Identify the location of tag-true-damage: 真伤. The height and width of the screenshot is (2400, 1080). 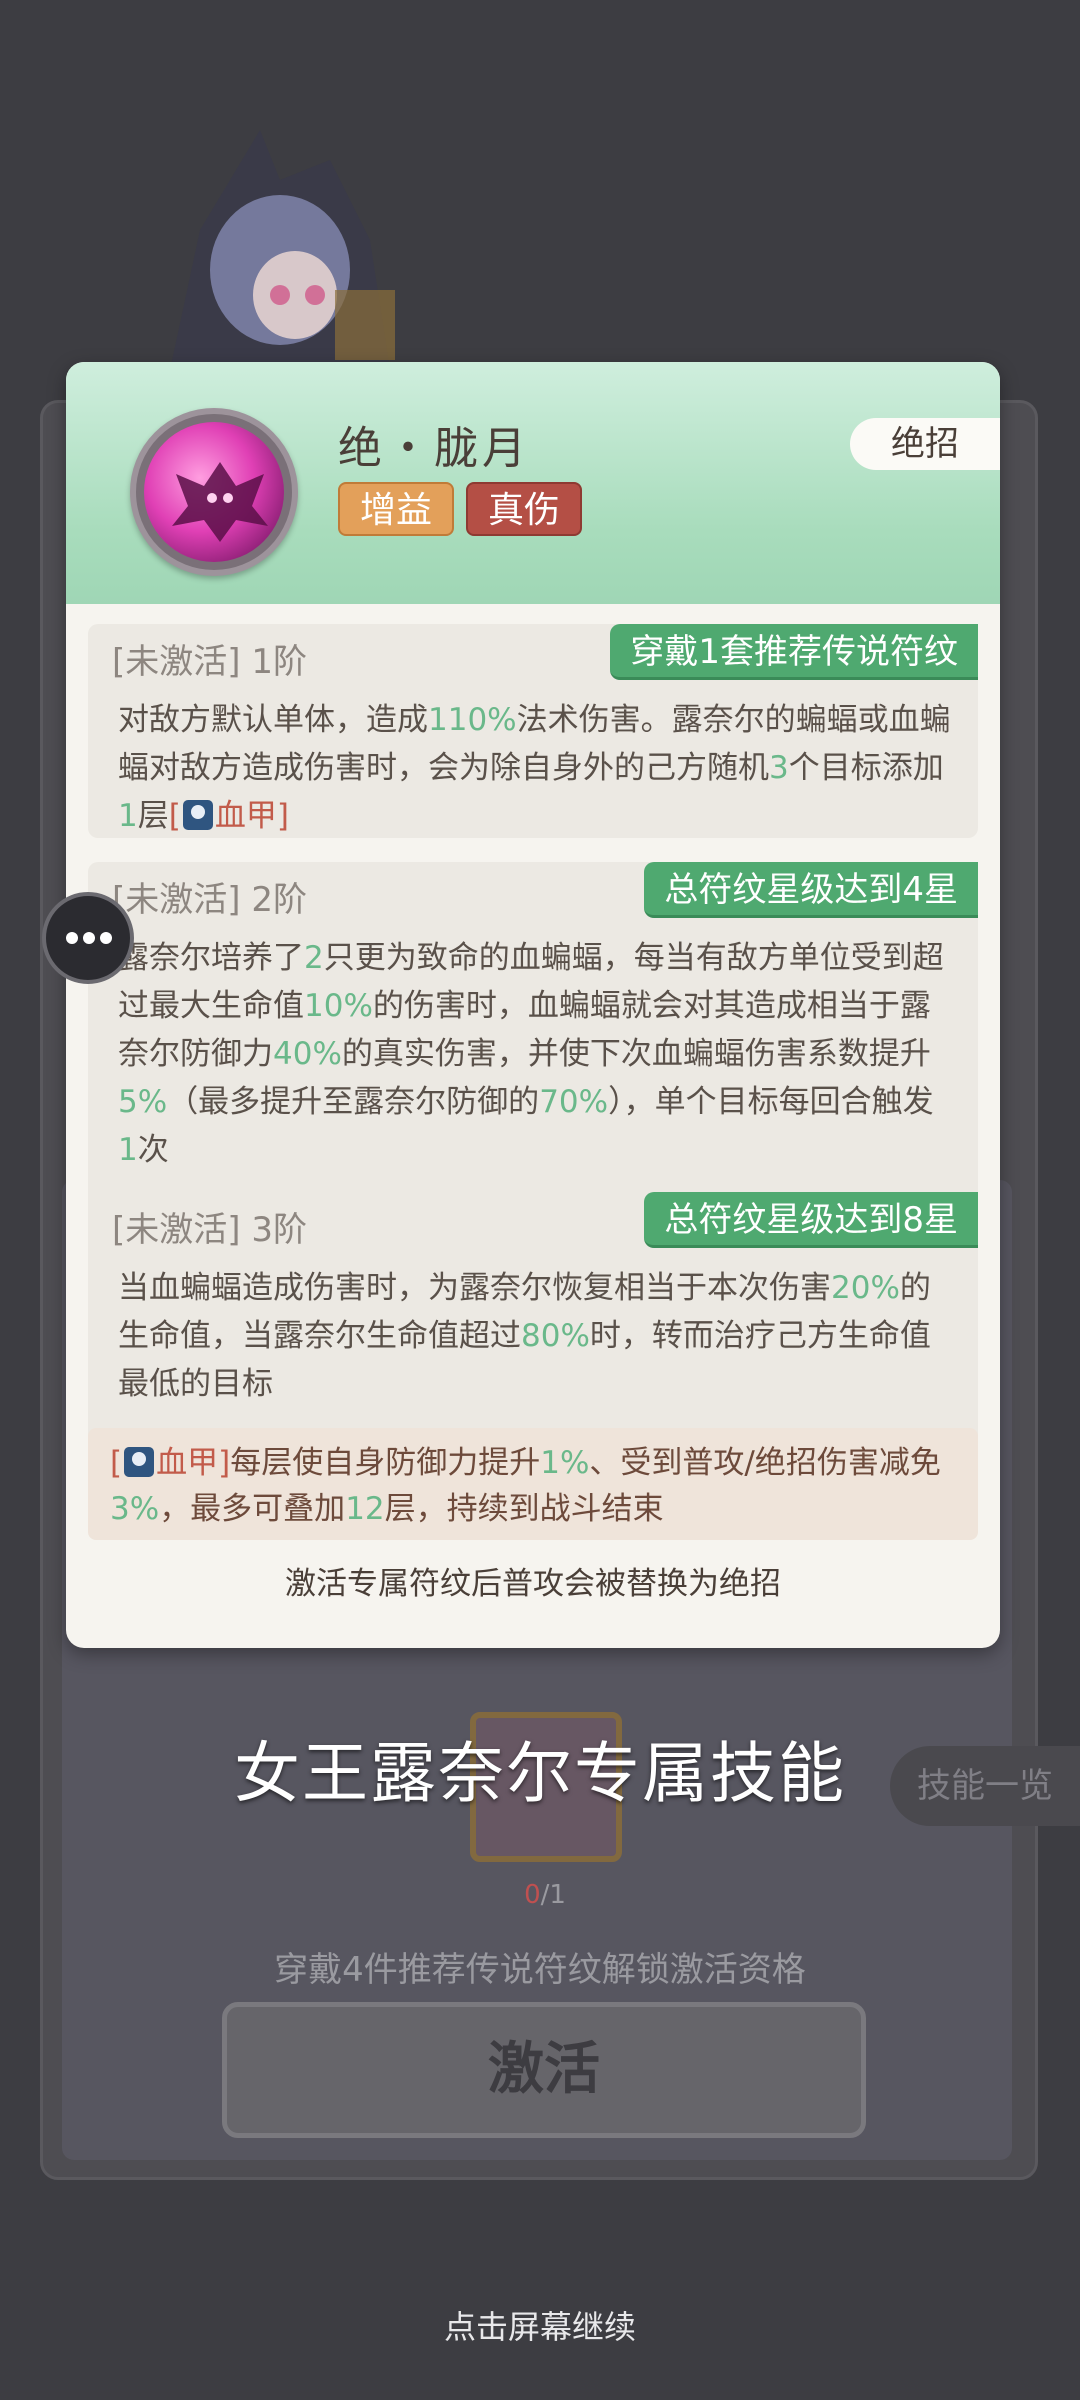
(524, 509).